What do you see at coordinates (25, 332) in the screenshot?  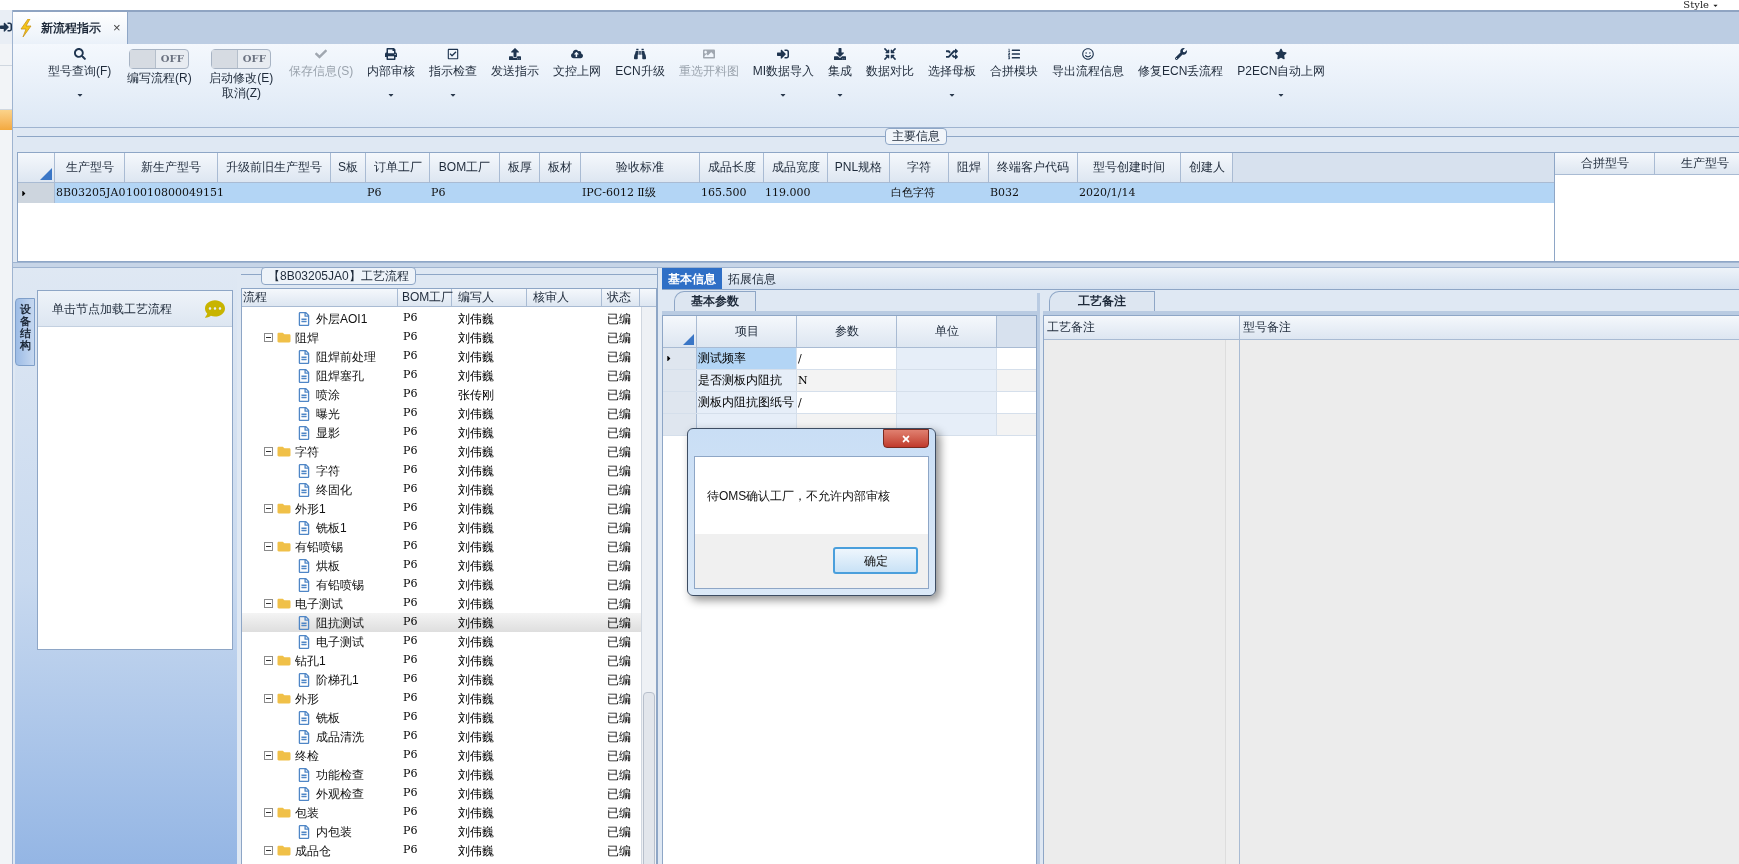 I see `vertical-tab: 设备结构` at bounding box center [25, 332].